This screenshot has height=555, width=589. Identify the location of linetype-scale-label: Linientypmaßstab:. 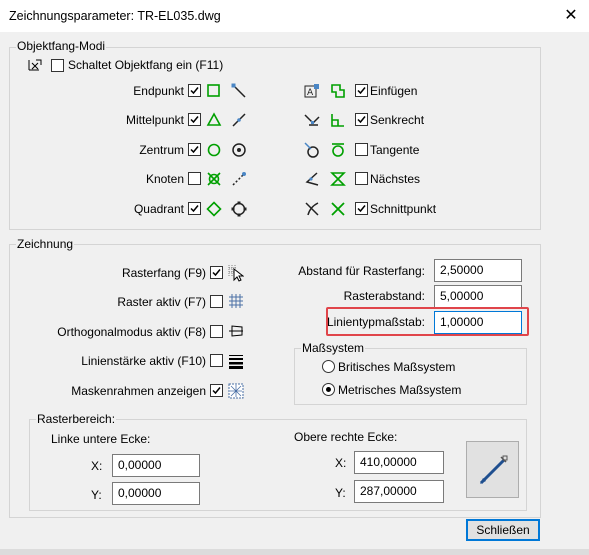
(375, 322).